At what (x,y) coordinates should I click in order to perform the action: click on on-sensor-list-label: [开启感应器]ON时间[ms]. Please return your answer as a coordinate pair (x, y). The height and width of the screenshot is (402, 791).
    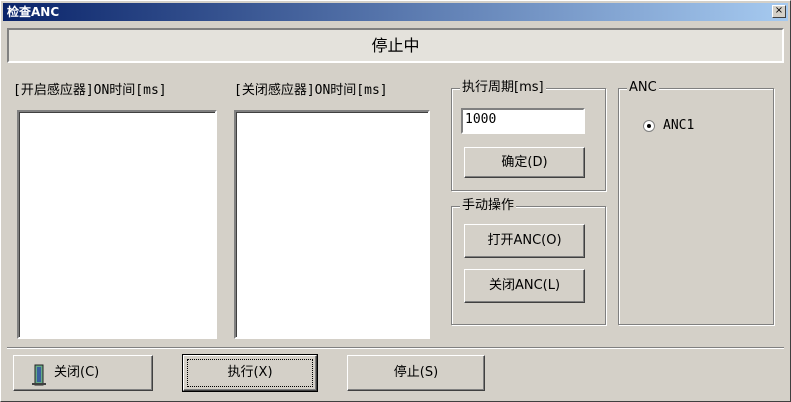
    Looking at the image, I should click on (90, 90).